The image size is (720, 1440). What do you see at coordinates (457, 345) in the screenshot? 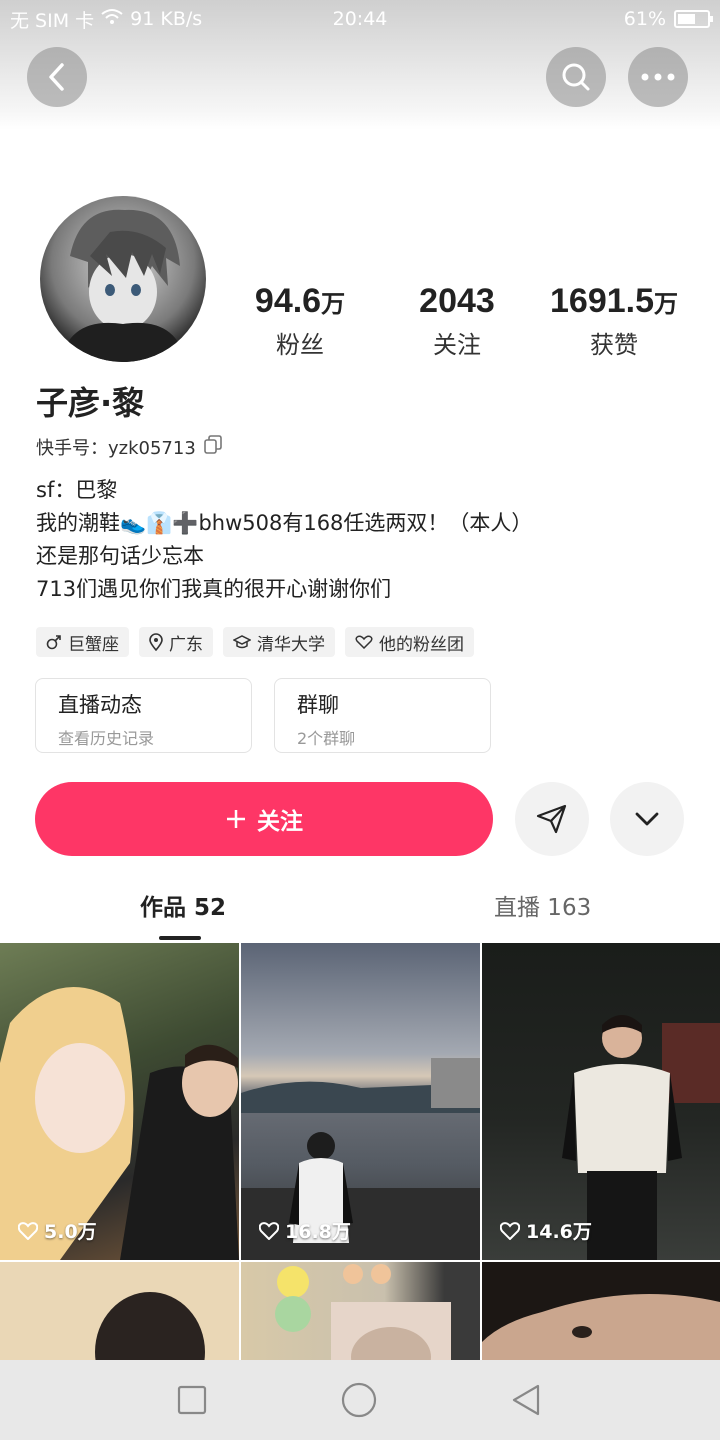
I see `following-label: 关注` at bounding box center [457, 345].